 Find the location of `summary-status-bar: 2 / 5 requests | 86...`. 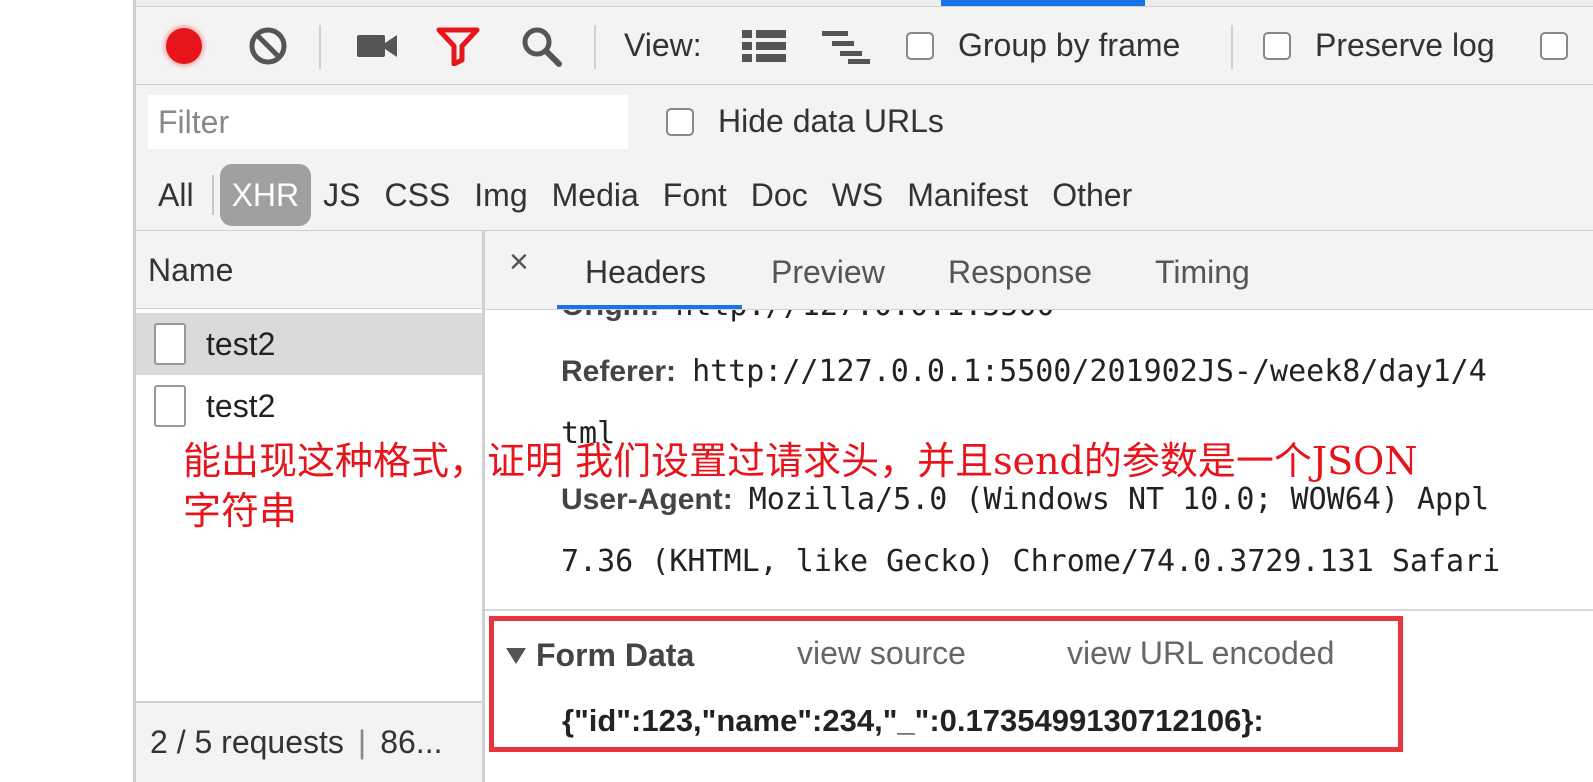

summary-status-bar: 2 / 5 requests | 86... is located at coordinates (309, 741).